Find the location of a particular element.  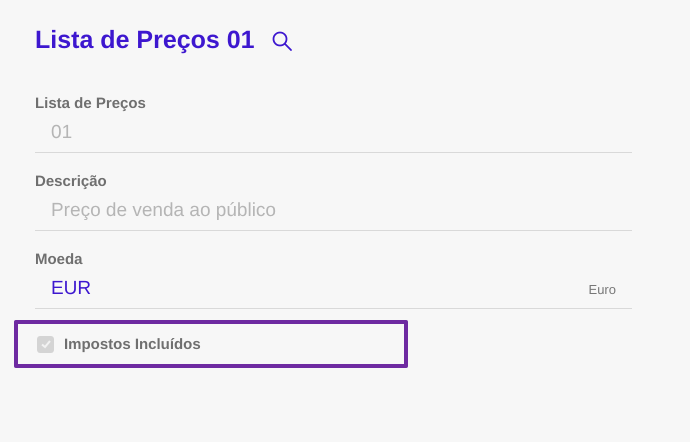

field-label: Lista de Preços is located at coordinates (91, 103).